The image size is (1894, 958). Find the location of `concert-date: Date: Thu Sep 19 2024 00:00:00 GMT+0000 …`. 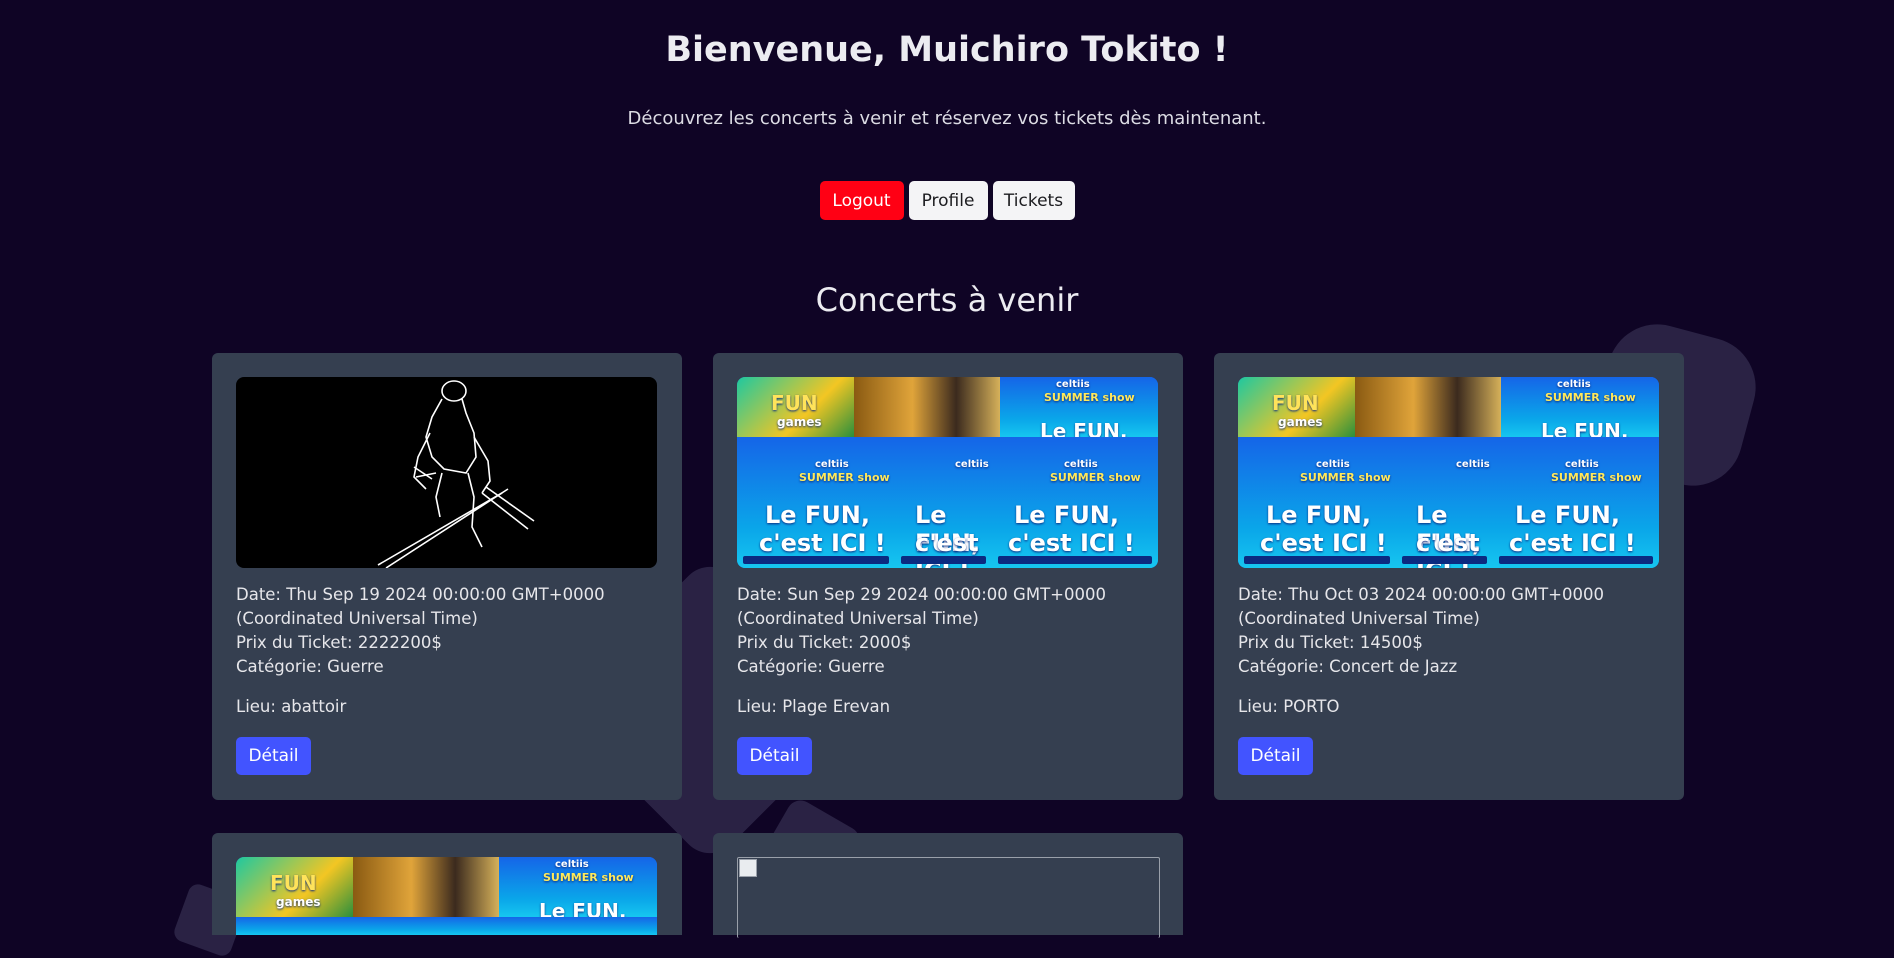

concert-date: Date: Thu Sep 19 2024 00:00:00 GMT+0000 … is located at coordinates (420, 606).